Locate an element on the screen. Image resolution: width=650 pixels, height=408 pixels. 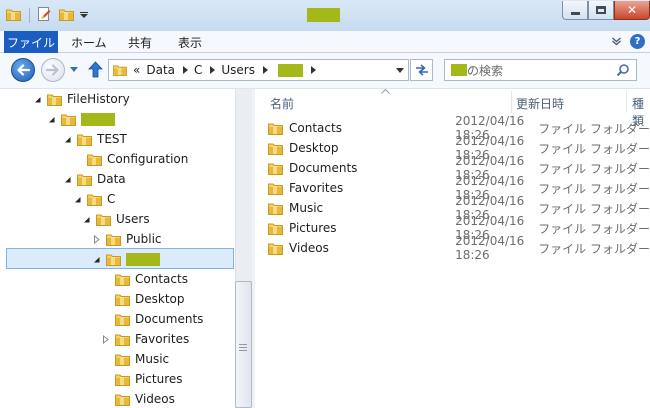
tab-home: ホーム is located at coordinates (89, 42).